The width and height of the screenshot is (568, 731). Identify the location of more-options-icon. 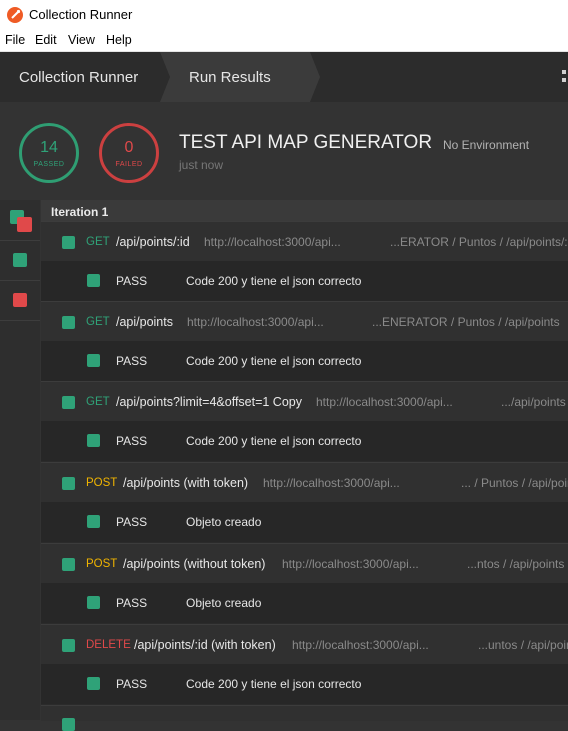
(564, 77).